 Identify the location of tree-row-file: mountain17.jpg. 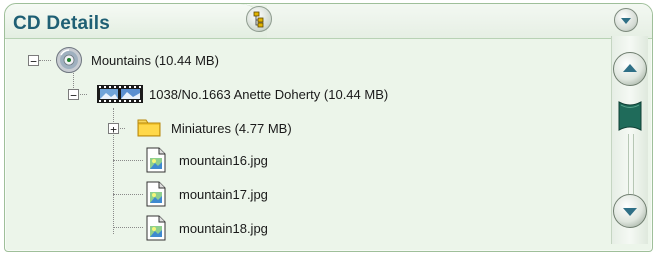
(207, 194).